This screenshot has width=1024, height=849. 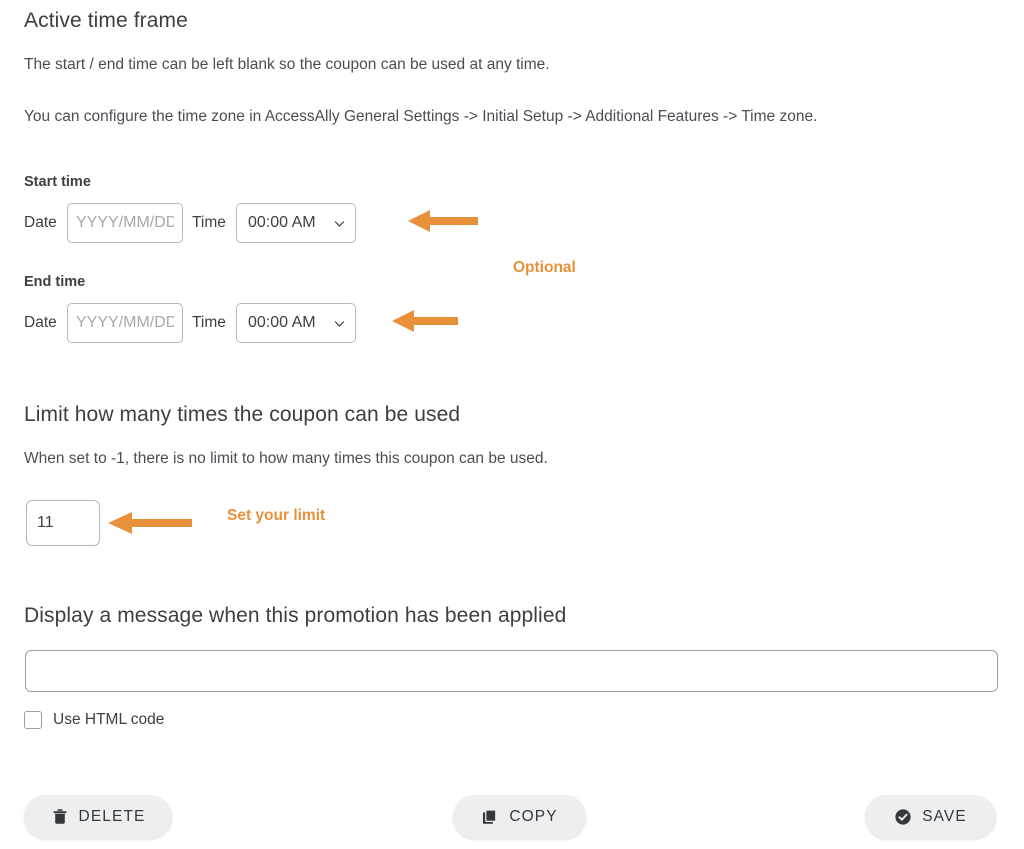 I want to click on end-time-time-select: 00:00 AM, so click(x=296, y=323).